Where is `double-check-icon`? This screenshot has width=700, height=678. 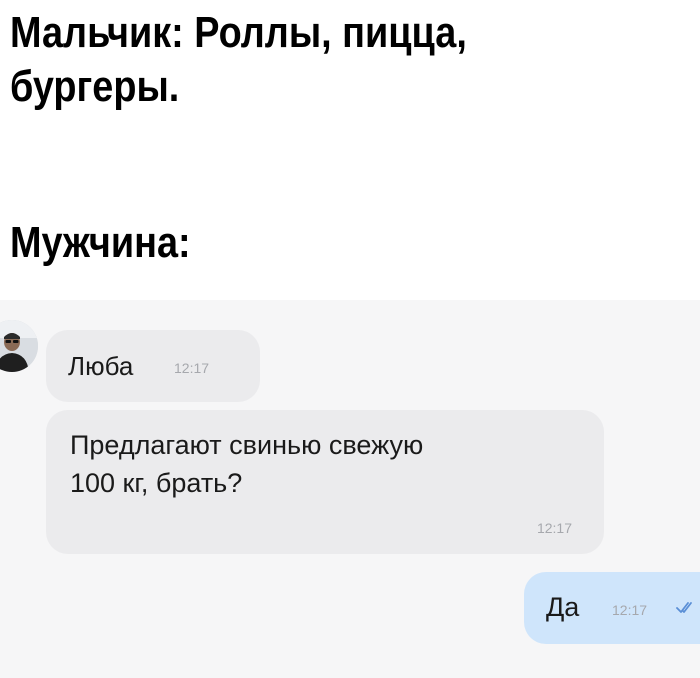
double-check-icon is located at coordinates (684, 607).